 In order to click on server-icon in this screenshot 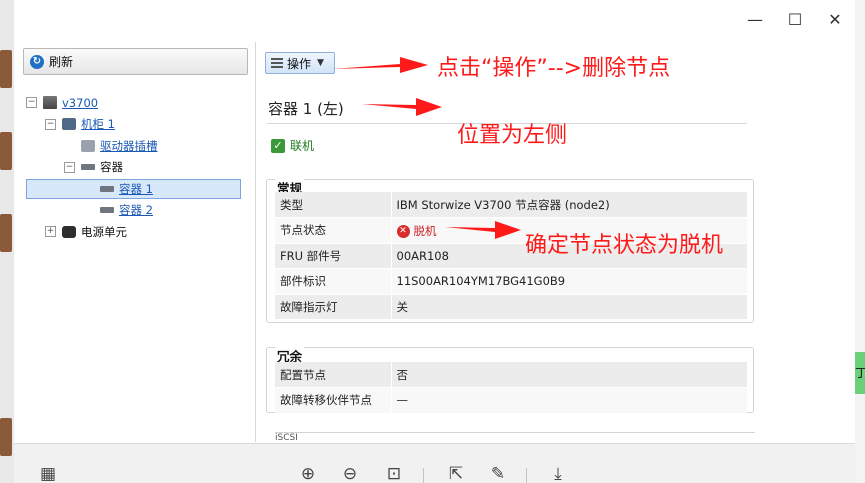, I will do `click(50, 103)`.